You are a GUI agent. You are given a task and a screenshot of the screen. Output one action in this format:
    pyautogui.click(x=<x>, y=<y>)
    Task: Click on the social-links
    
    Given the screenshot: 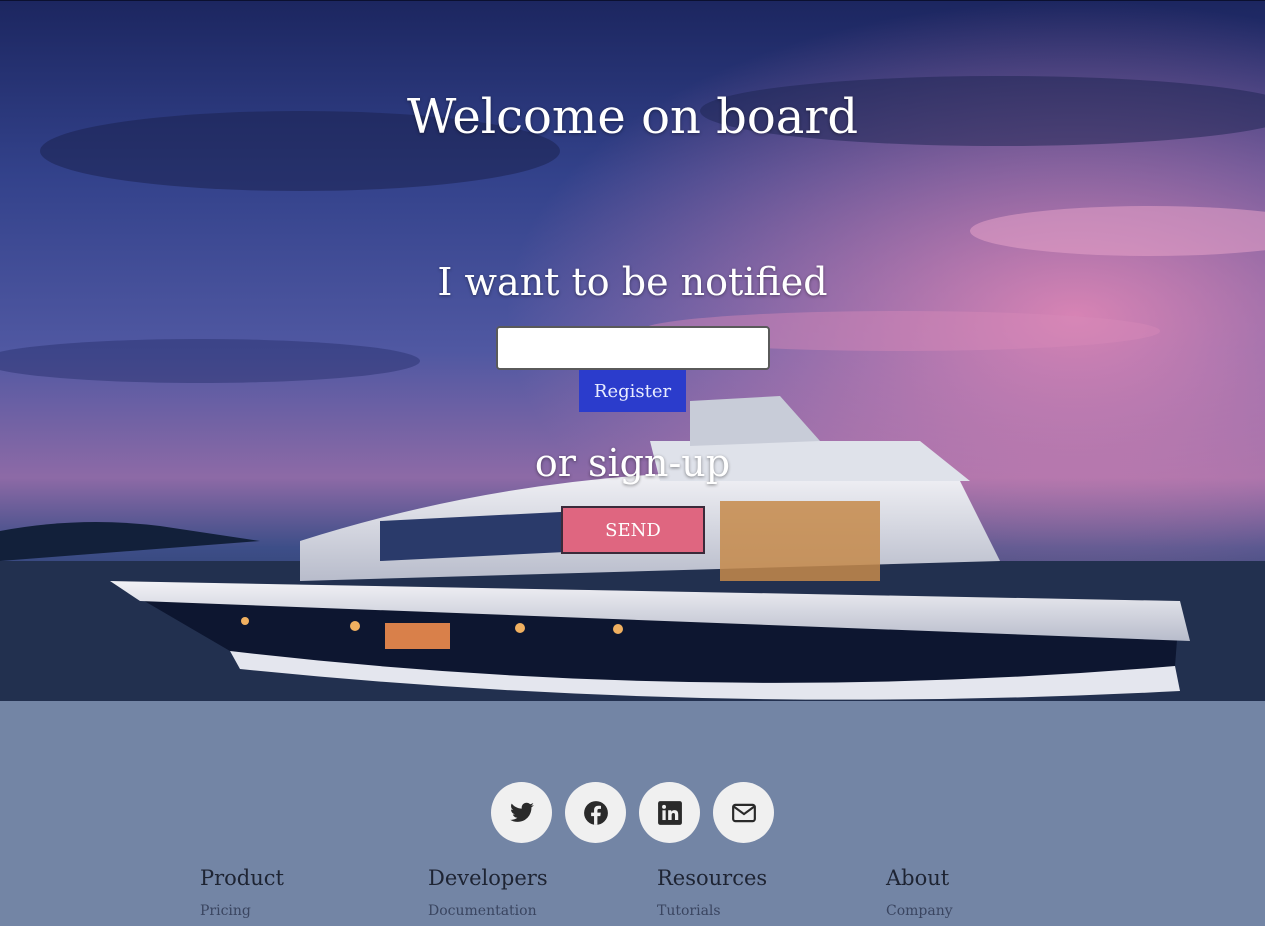 What is the action you would take?
    pyautogui.click(x=632, y=812)
    